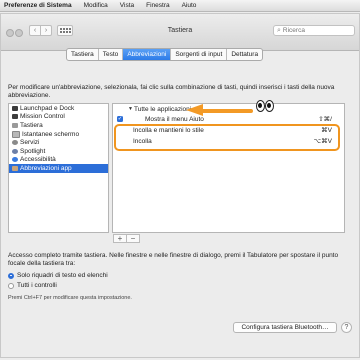  Describe the element at coordinates (227, 110) in the screenshot. I see `annotation-arrow-shaft` at that location.